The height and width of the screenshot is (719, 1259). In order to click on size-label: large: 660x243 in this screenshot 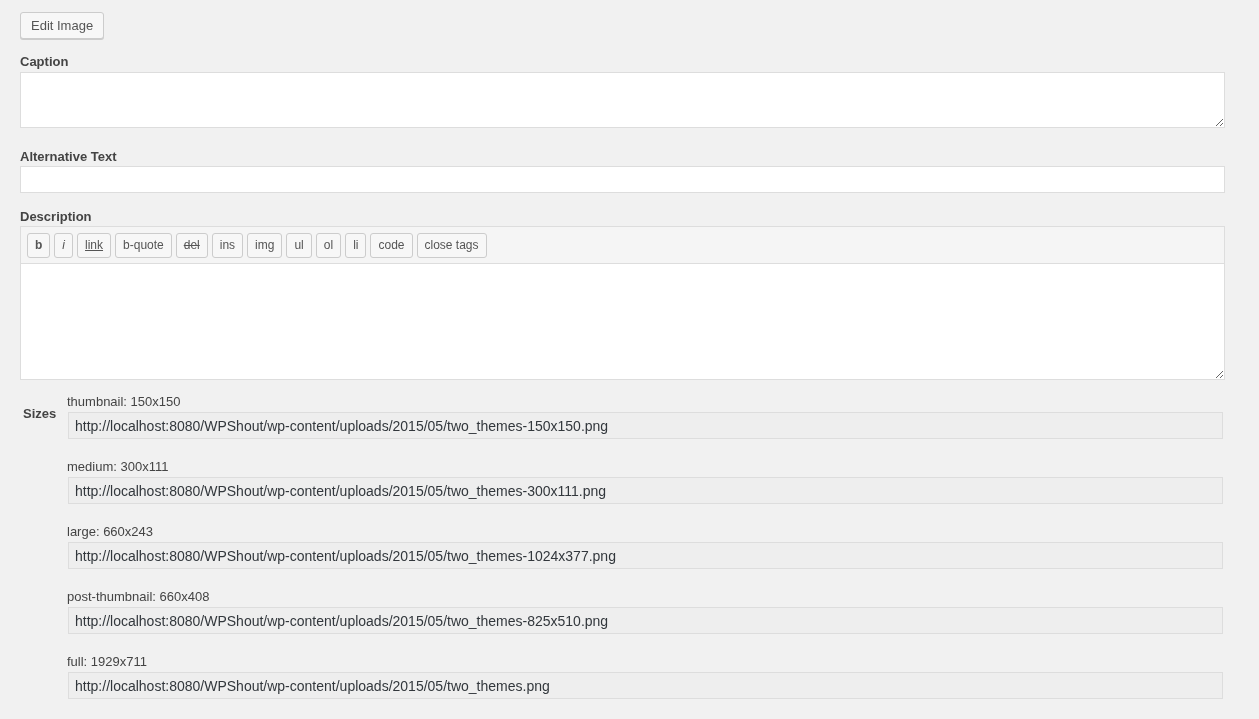, I will do `click(110, 532)`.